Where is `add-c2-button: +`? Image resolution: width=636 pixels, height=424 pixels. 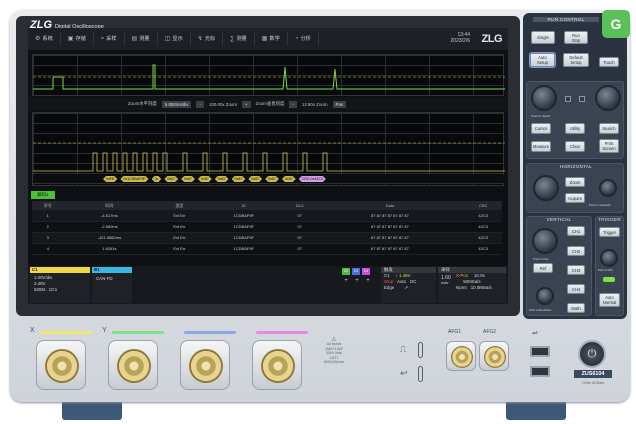 add-c2-button: + is located at coordinates (346, 281).